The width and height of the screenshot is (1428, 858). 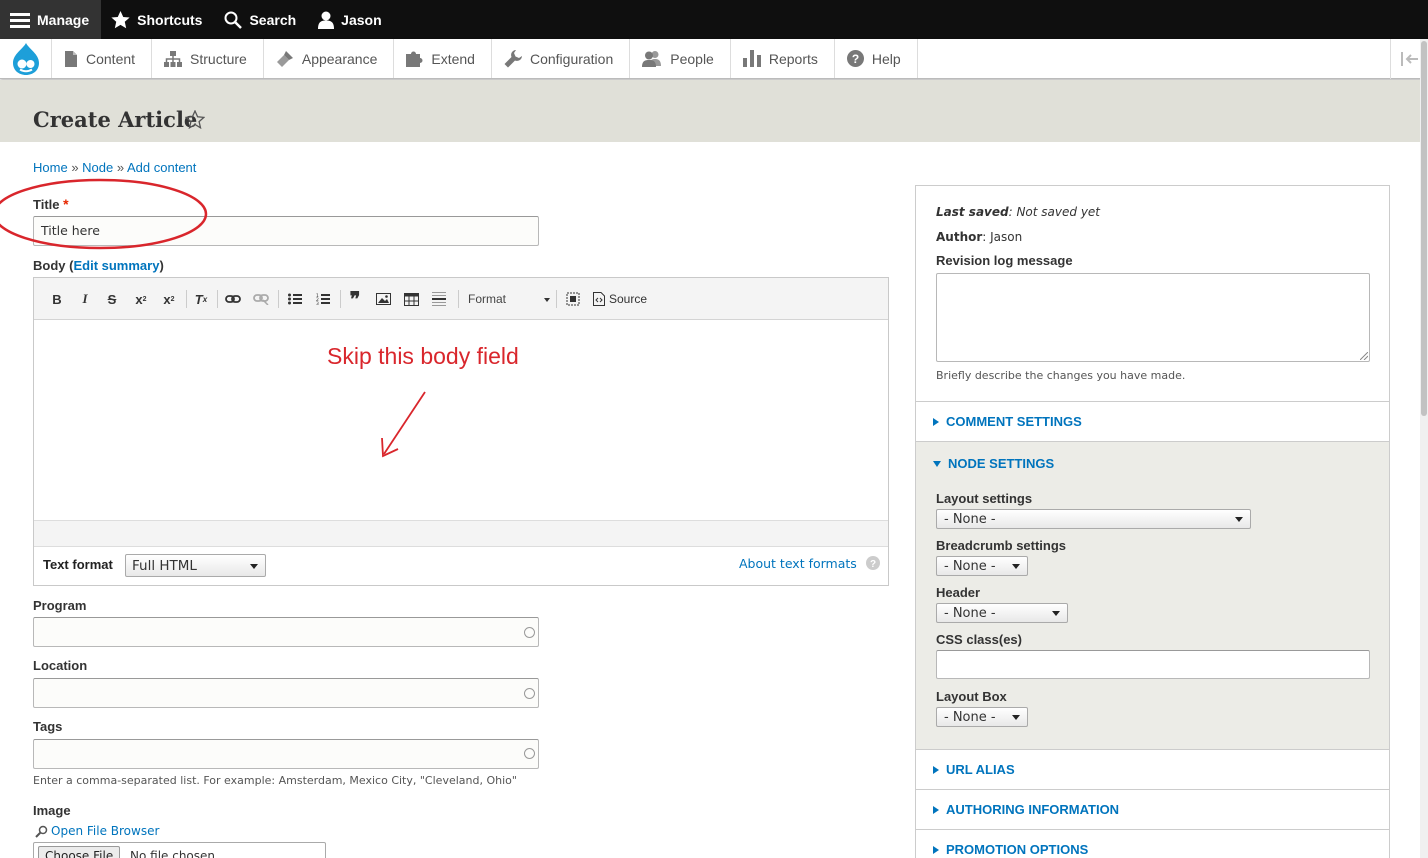 What do you see at coordinates (1152, 770) in the screenshot?
I see `url-alias-toggle: URL alias` at bounding box center [1152, 770].